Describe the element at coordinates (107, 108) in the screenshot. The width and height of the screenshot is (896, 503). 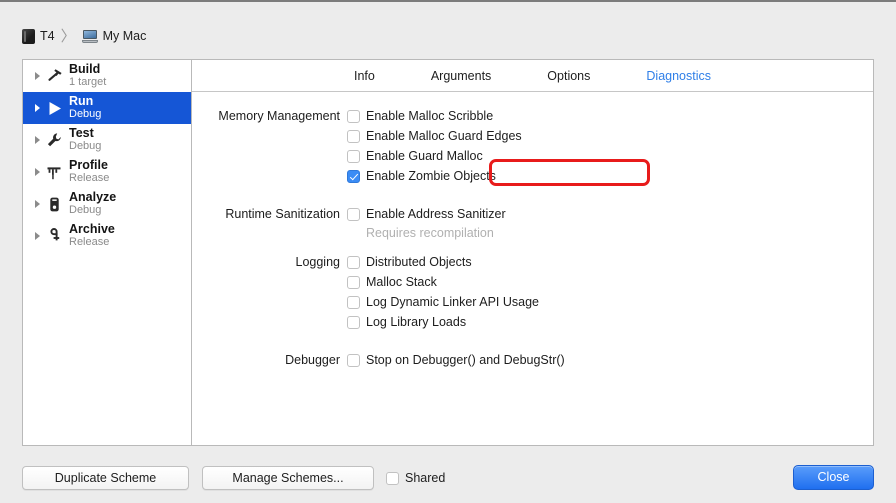
I see `sidebar-item-run: Run Debug` at that location.